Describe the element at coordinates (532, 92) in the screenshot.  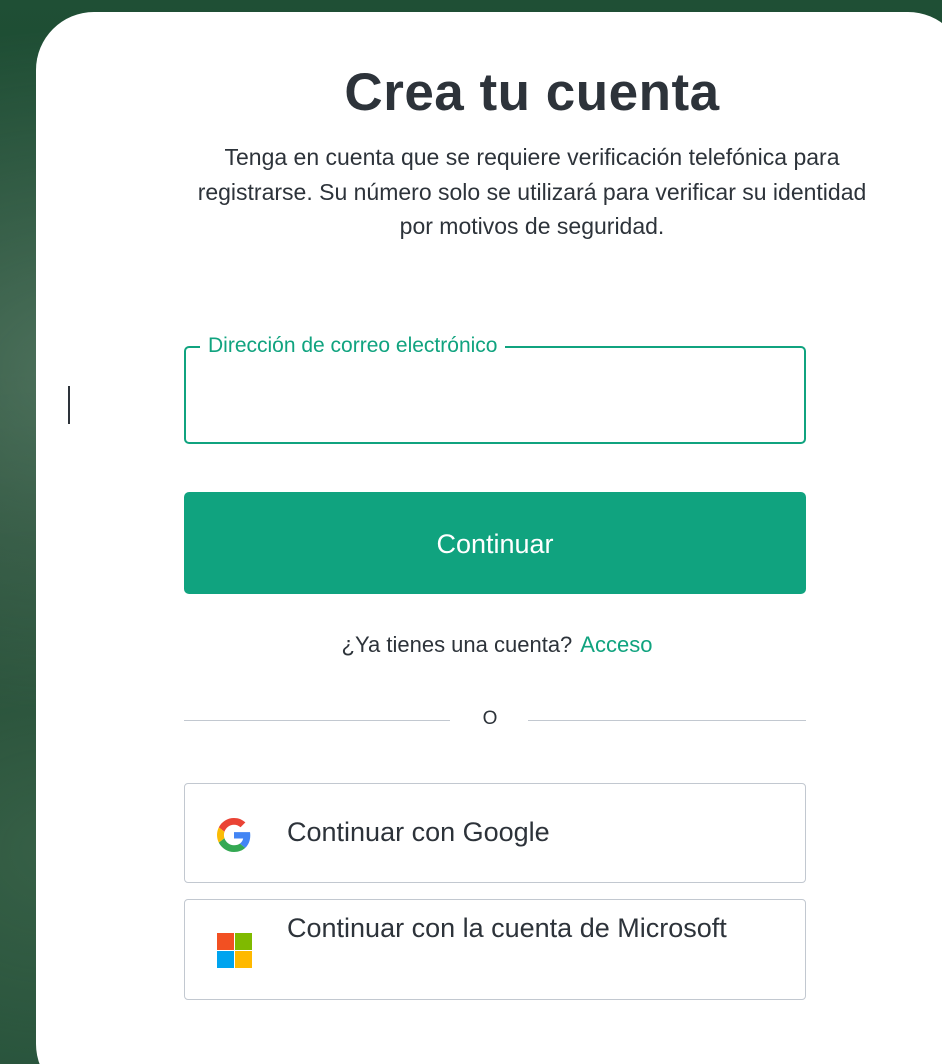
I see `page-title: Crea tu cuenta` at that location.